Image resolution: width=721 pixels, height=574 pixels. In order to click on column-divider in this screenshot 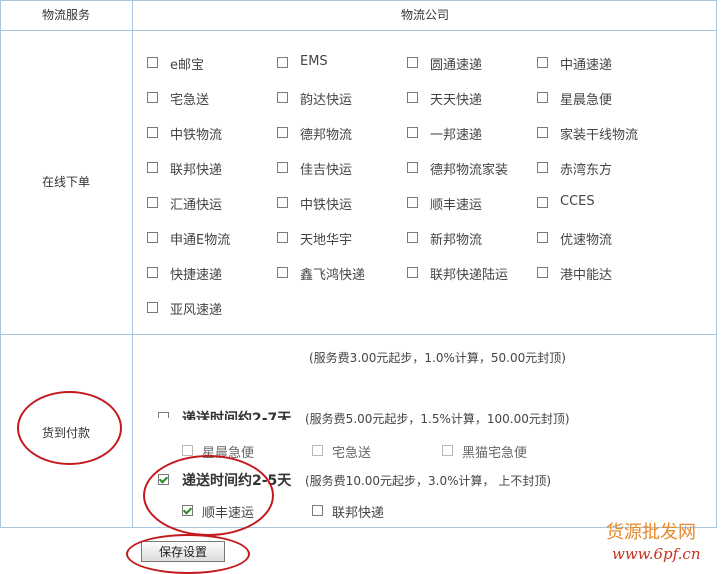, I will do `click(132, 264)`.